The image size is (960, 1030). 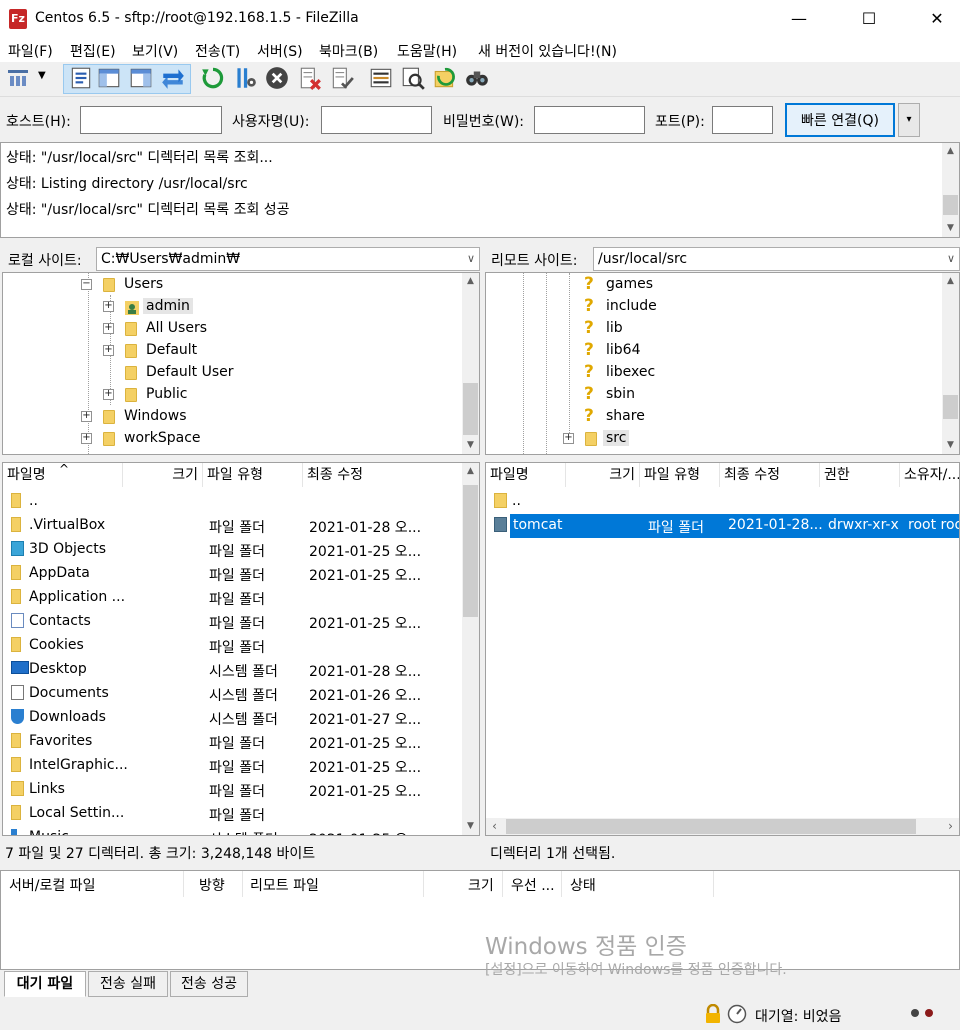 What do you see at coordinates (413, 78) in the screenshot?
I see `compare-icon` at bounding box center [413, 78].